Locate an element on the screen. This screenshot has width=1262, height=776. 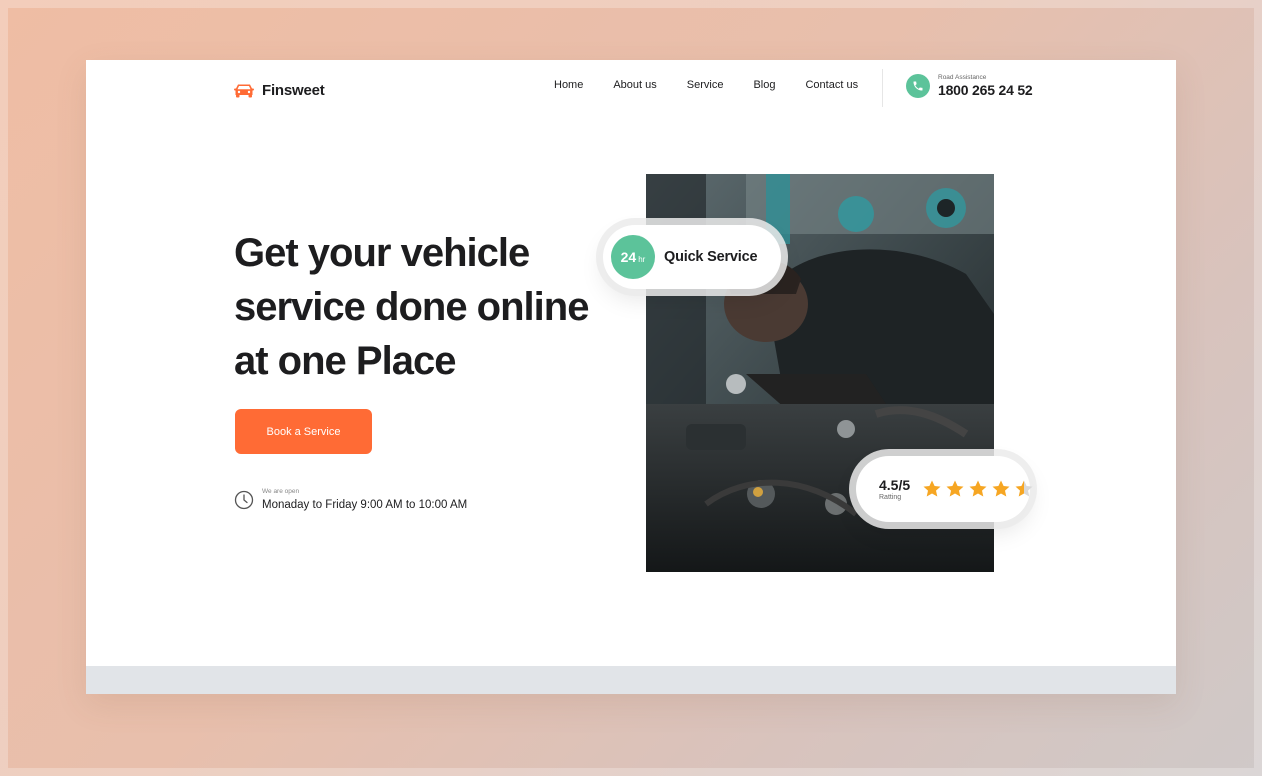
phone-caption: Road Assistance is located at coordinates (962, 77).